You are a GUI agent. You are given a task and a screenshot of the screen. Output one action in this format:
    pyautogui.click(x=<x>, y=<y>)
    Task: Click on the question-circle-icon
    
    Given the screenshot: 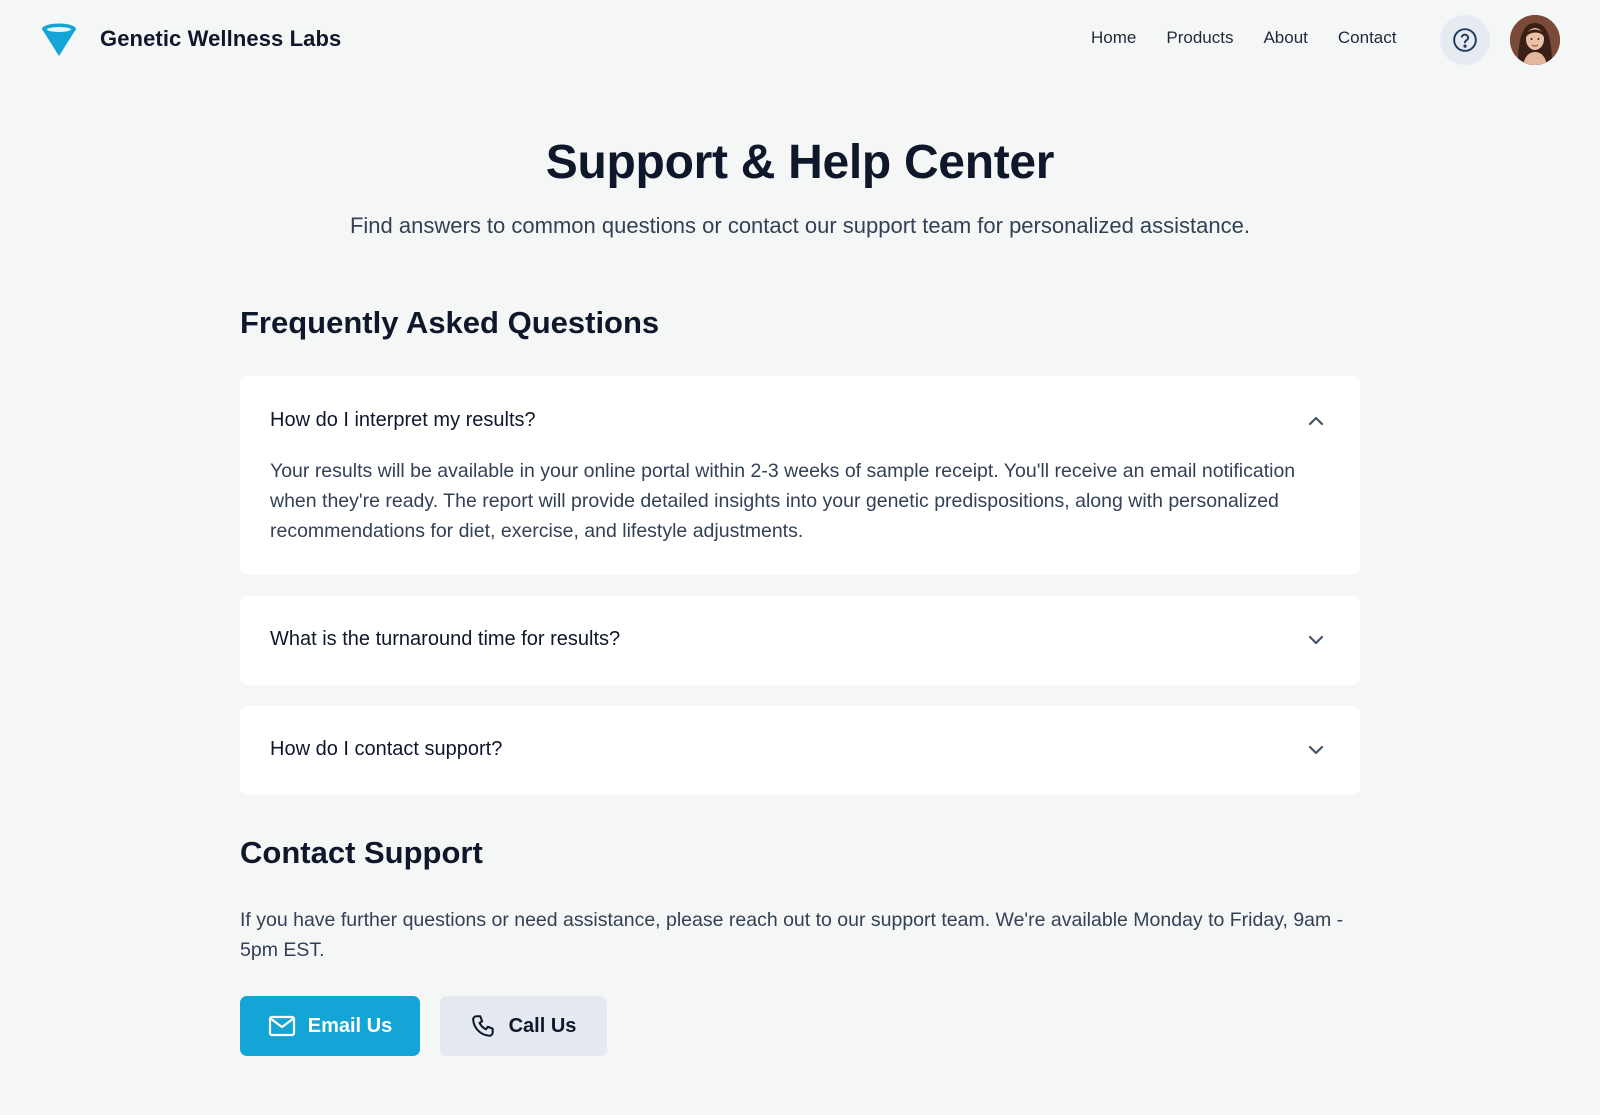 What is the action you would take?
    pyautogui.click(x=1465, y=40)
    